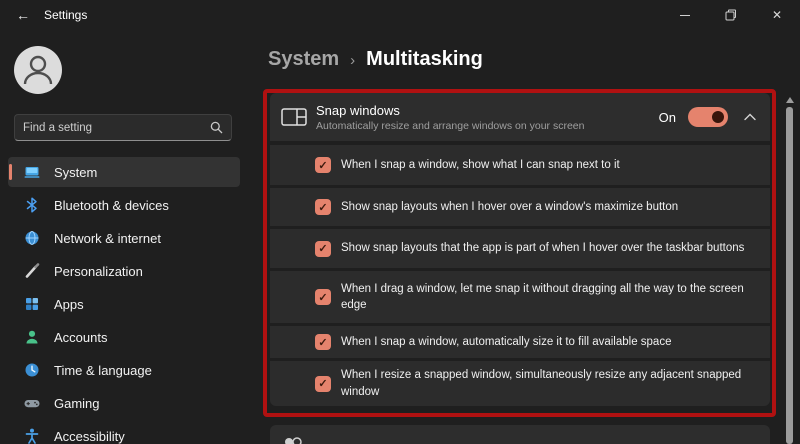 The image size is (800, 444). I want to click on snap-windows-title: Snap windows, so click(358, 110).